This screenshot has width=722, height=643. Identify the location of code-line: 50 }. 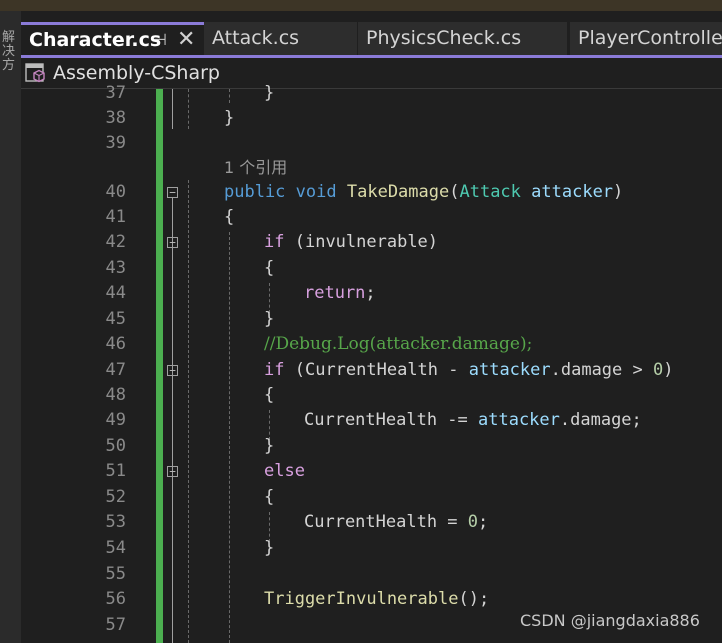
(361, 447).